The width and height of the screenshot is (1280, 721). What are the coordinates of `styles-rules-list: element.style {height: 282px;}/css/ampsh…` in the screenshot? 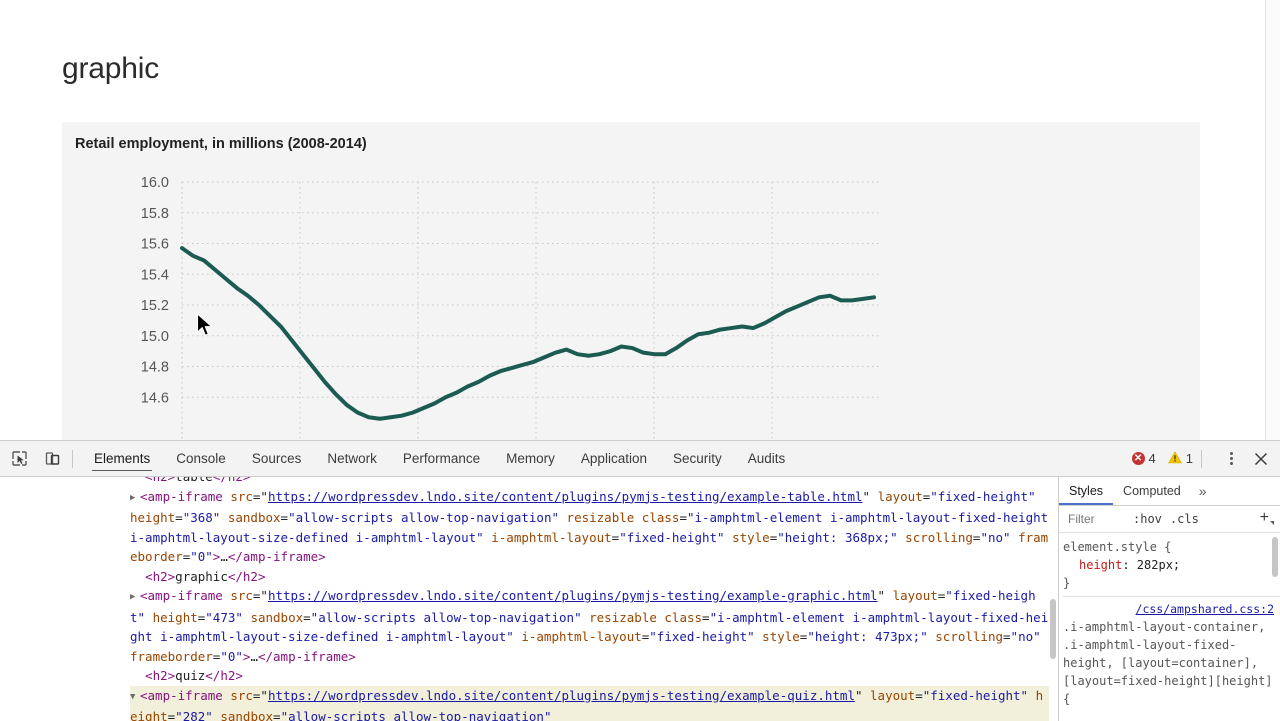 It's located at (1169, 627).